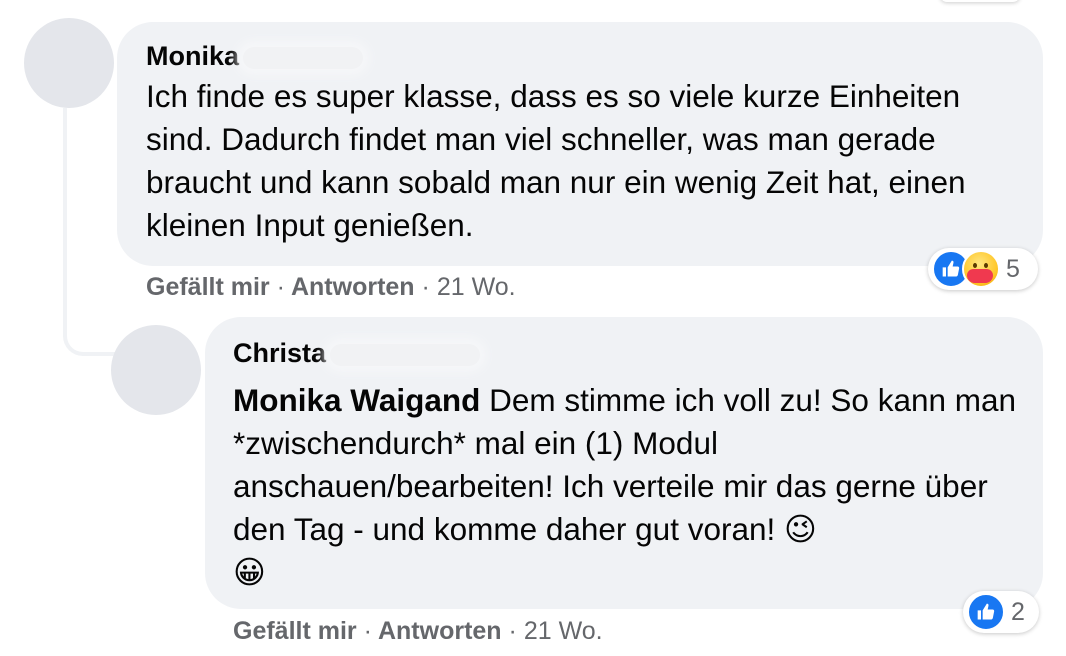  What do you see at coordinates (249, 572) in the screenshot?
I see `grin-emoji: 😀` at bounding box center [249, 572].